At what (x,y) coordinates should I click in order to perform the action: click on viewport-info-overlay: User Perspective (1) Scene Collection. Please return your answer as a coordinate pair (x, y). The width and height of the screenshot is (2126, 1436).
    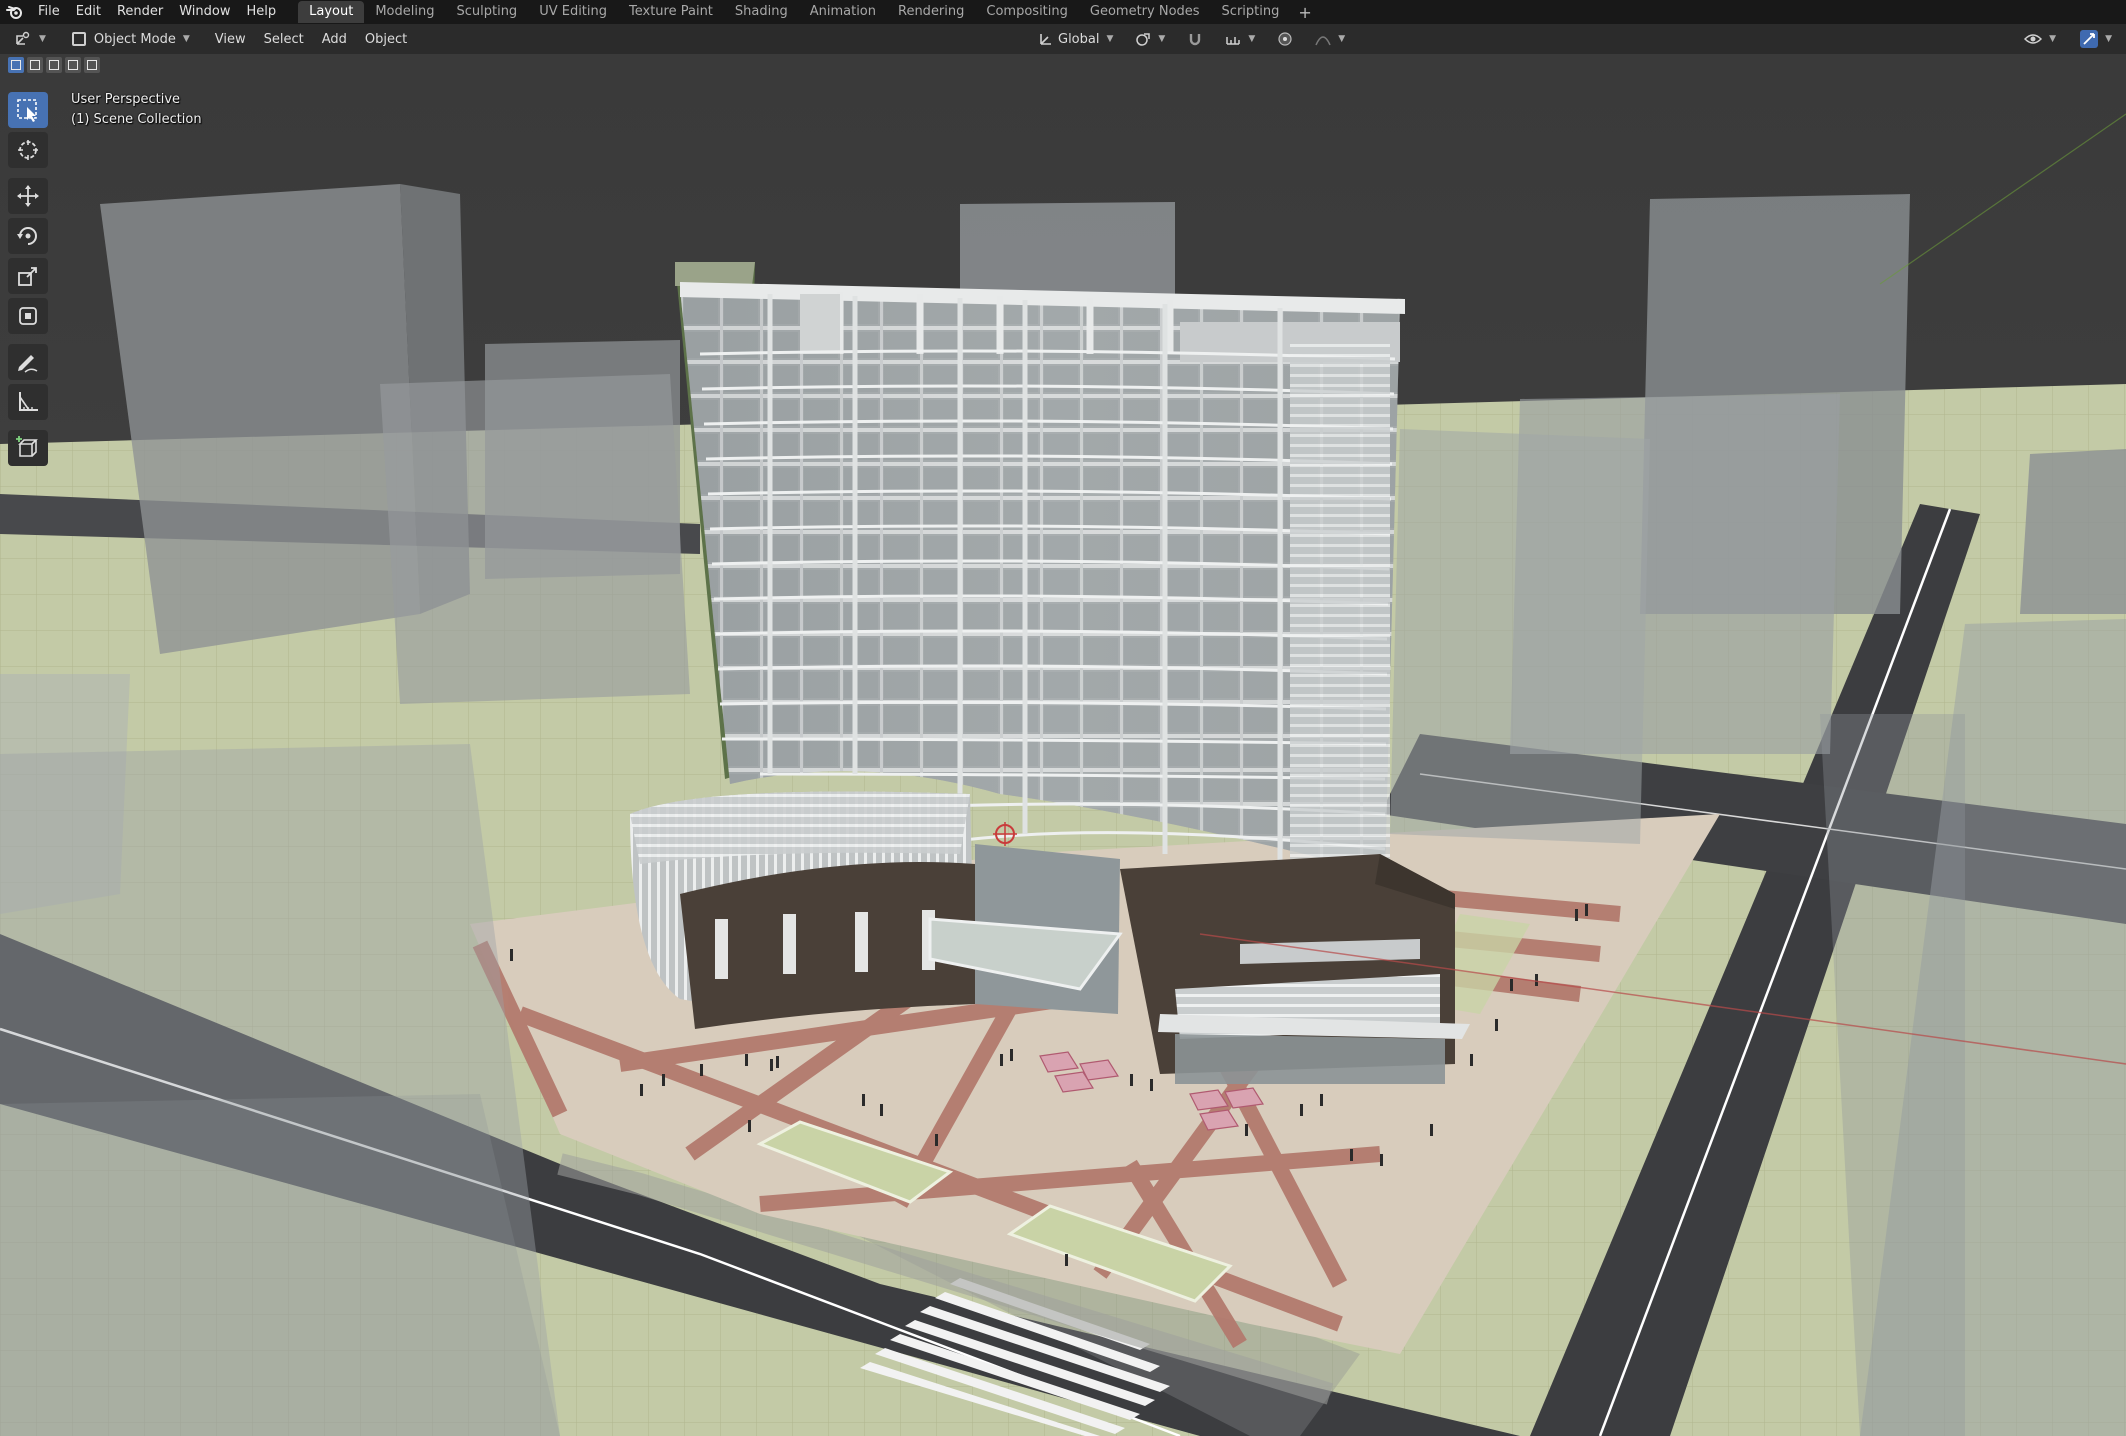
    Looking at the image, I should click on (136, 110).